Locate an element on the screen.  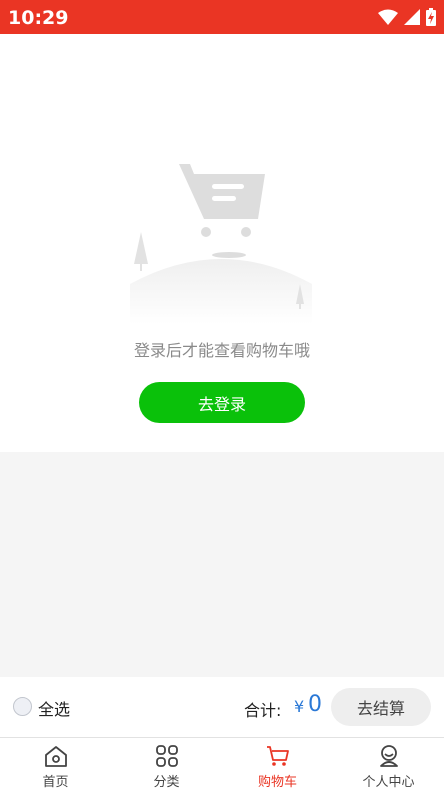
login-button: 去登录 is located at coordinates (222, 402).